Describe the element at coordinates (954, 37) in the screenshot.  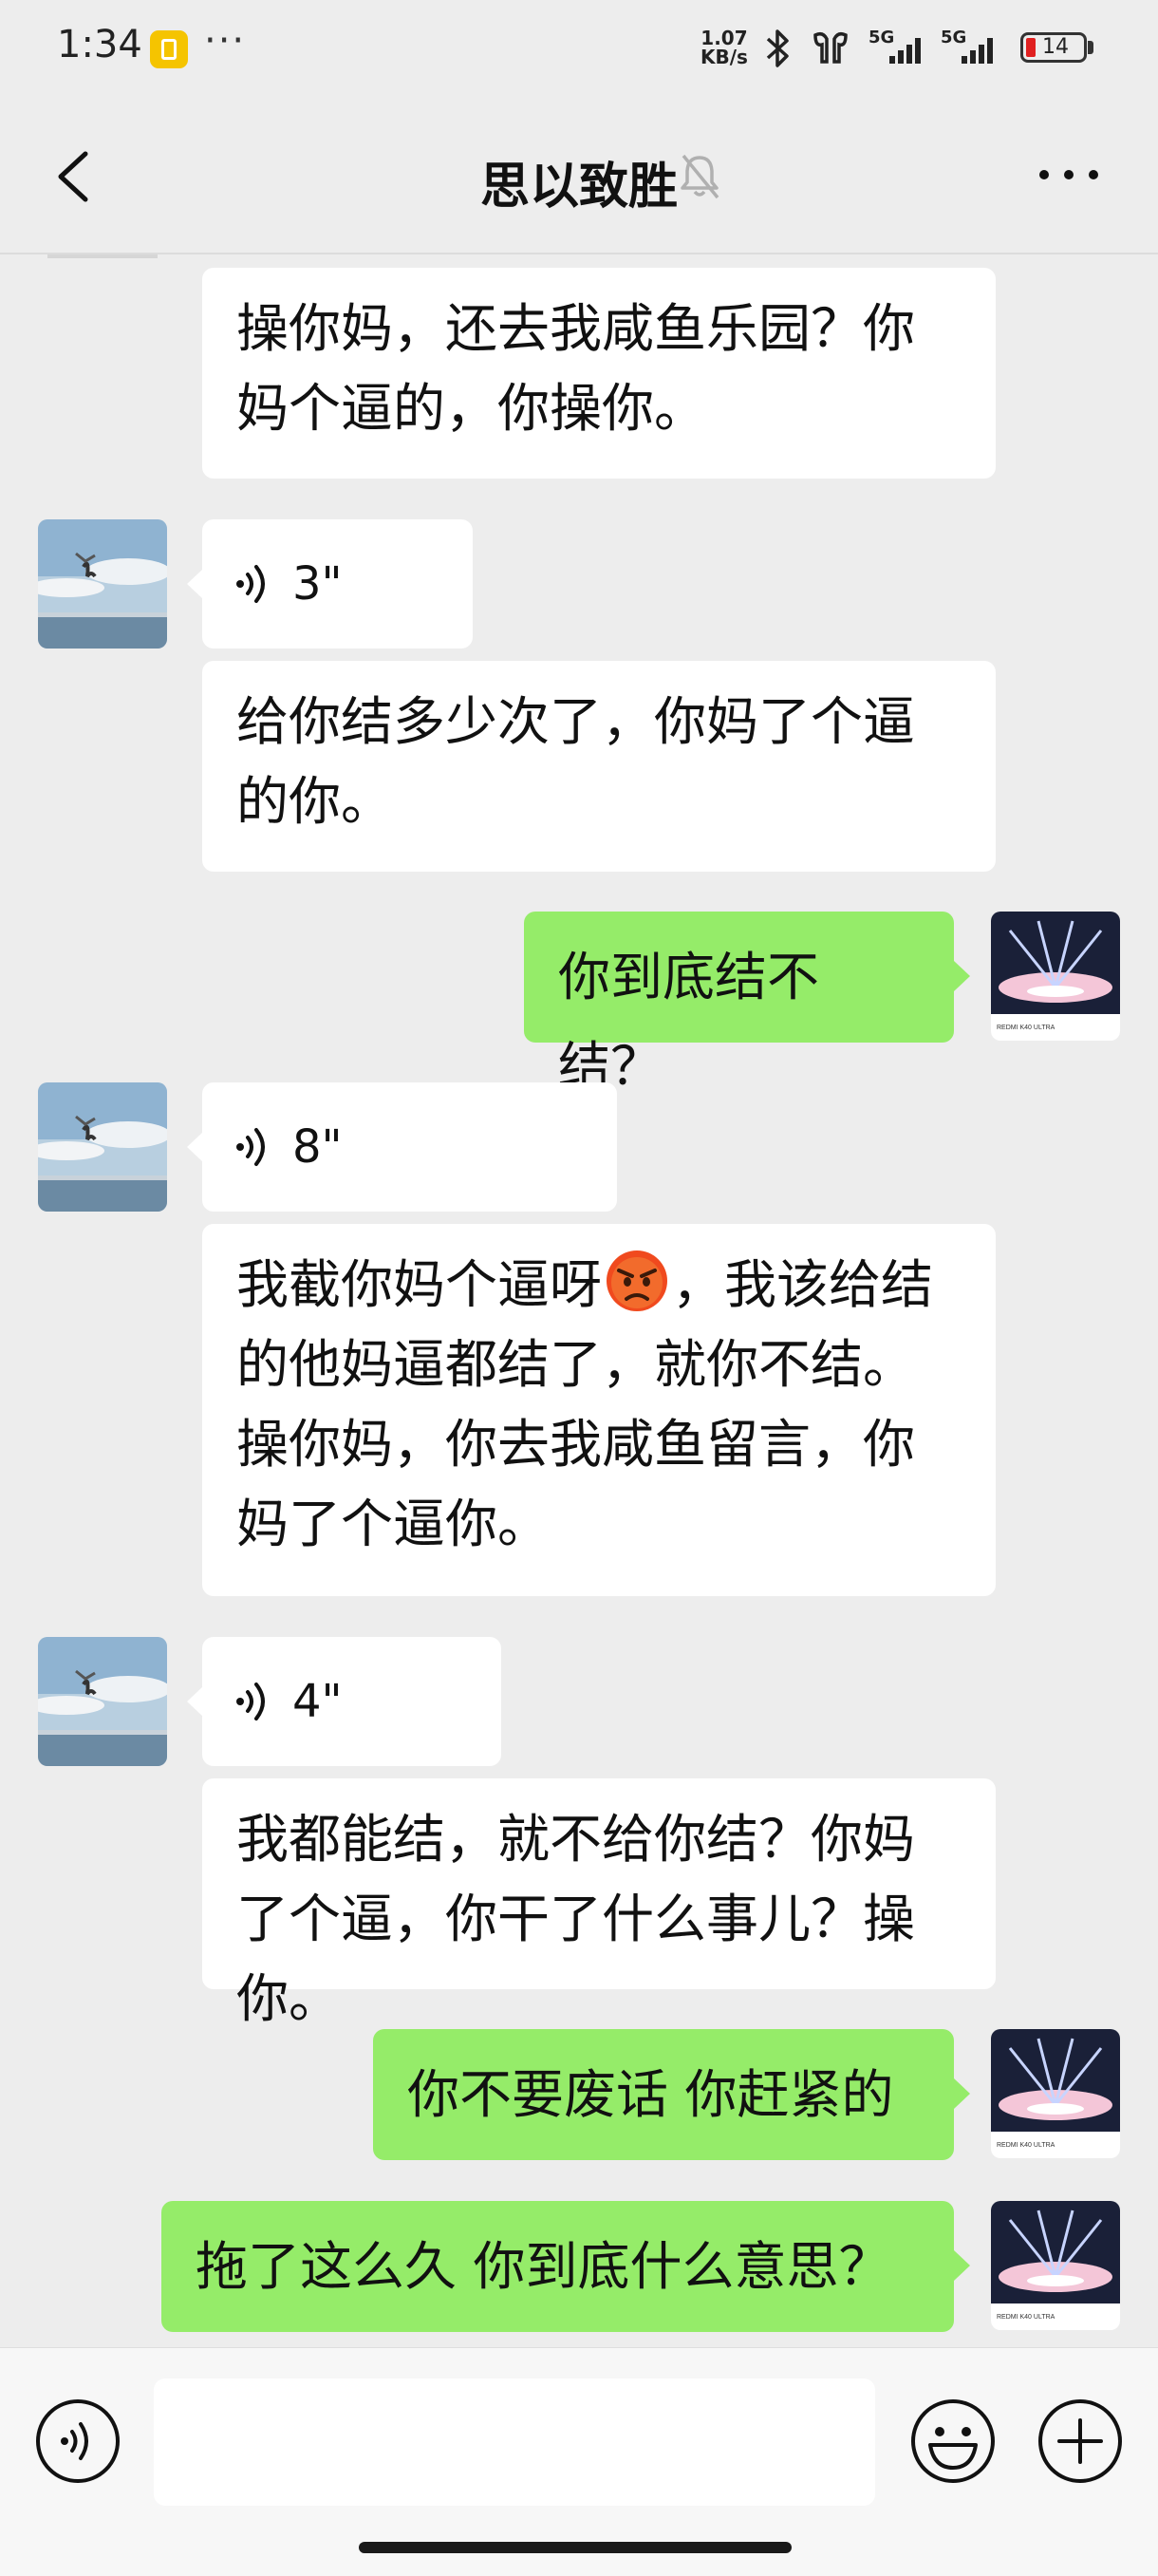
I see `signal-2-label: 5G` at that location.